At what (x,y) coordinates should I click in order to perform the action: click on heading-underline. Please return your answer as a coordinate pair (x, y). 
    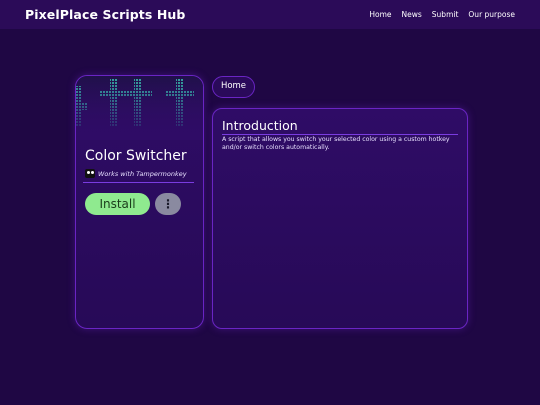
    Looking at the image, I should click on (340, 134).